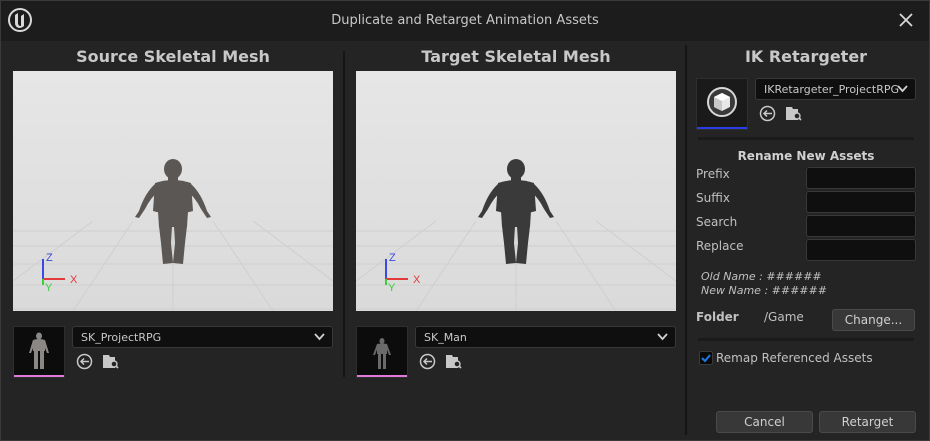 Image resolution: width=930 pixels, height=441 pixels. What do you see at coordinates (784, 317) in the screenshot?
I see `folder-path: /Game` at bounding box center [784, 317].